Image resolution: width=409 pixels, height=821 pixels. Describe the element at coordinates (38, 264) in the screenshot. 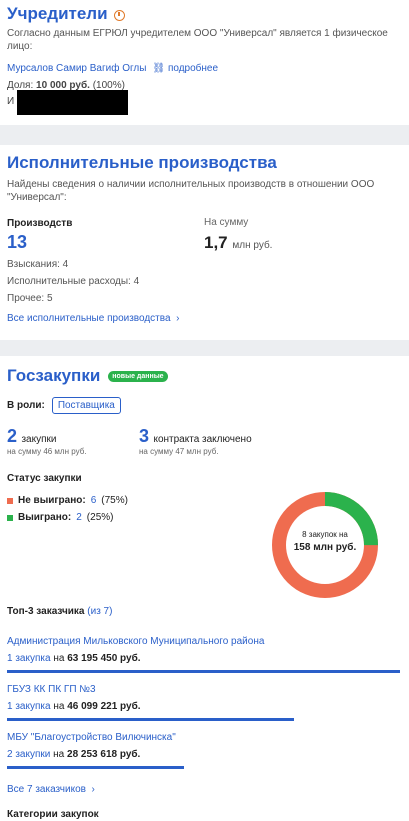

I see `enforcement-line: Взыскания: 4` at that location.